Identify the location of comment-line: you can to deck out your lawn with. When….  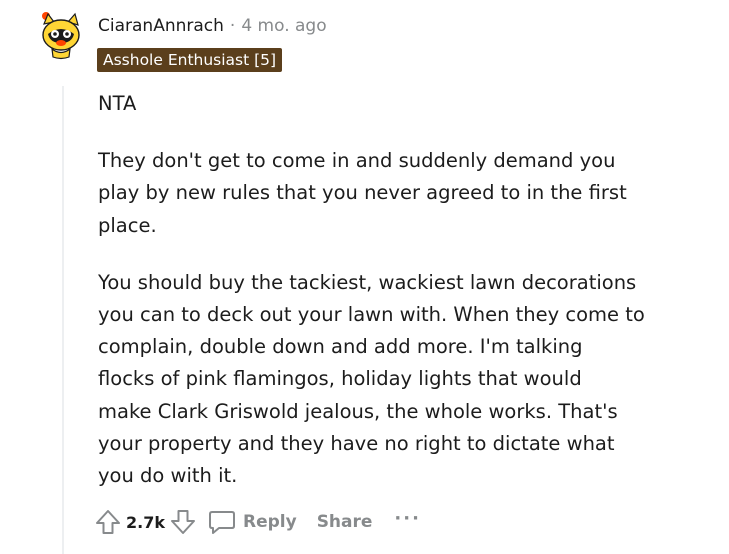
(371, 315).